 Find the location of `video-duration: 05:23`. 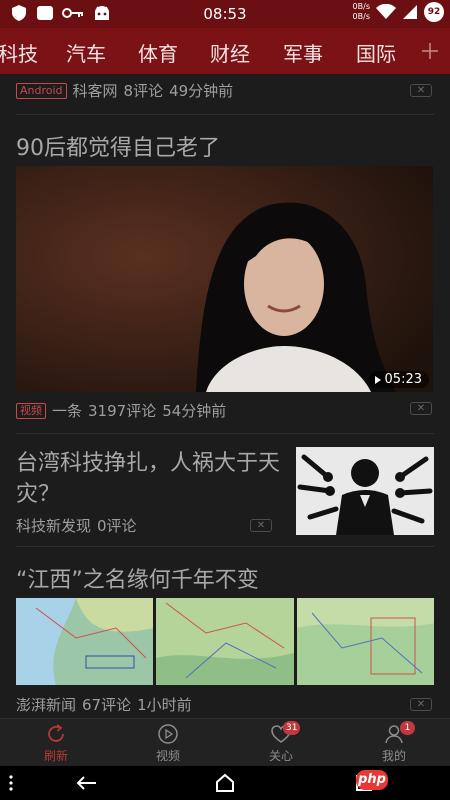

video-duration: 05:23 is located at coordinates (398, 379).